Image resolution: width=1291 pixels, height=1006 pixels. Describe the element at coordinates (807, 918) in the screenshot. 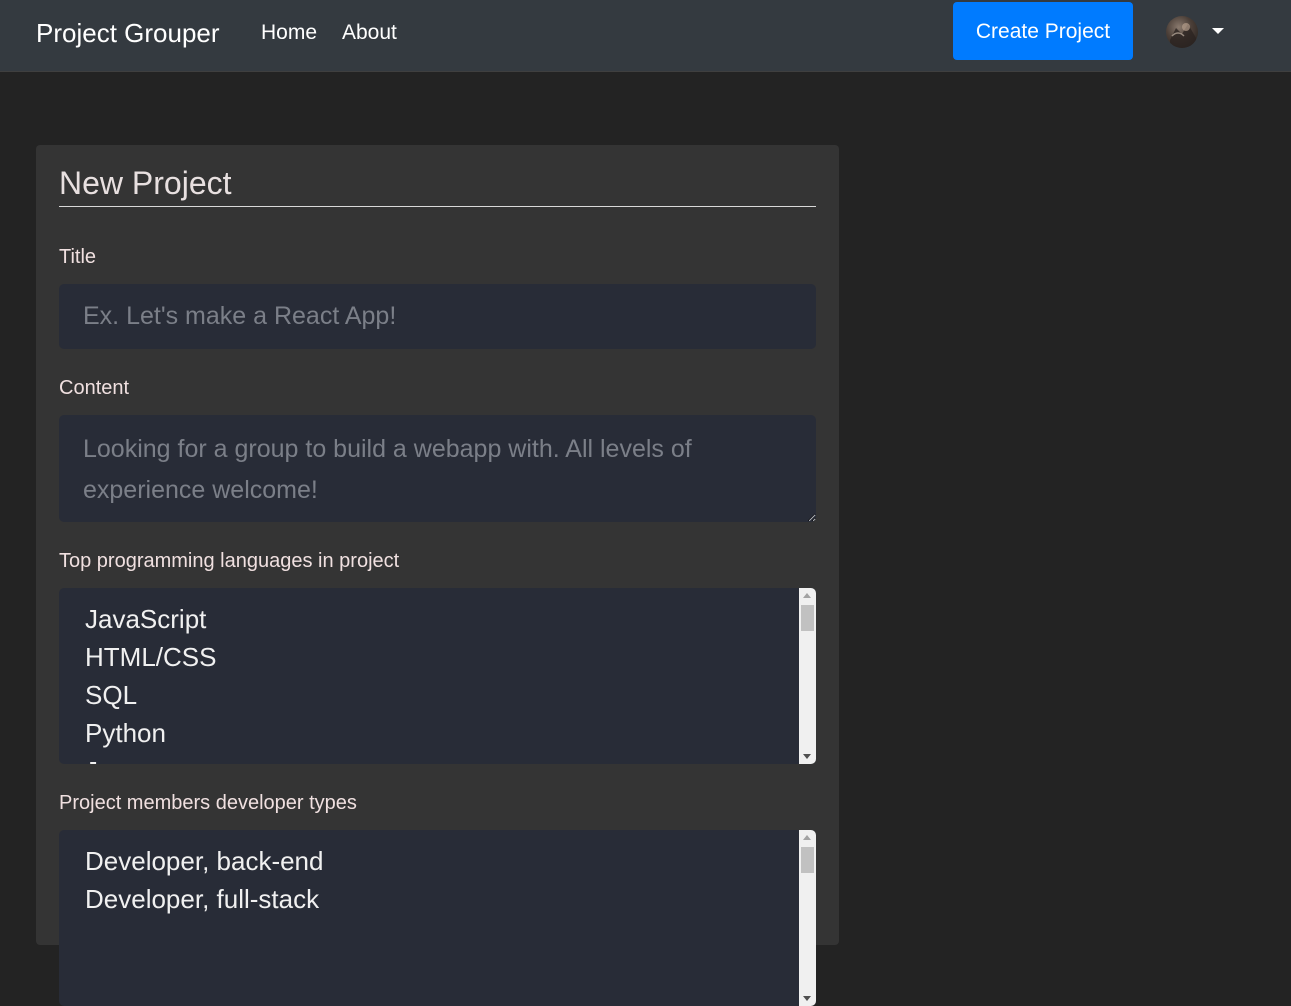

I see `devtypes-scrollbar` at that location.